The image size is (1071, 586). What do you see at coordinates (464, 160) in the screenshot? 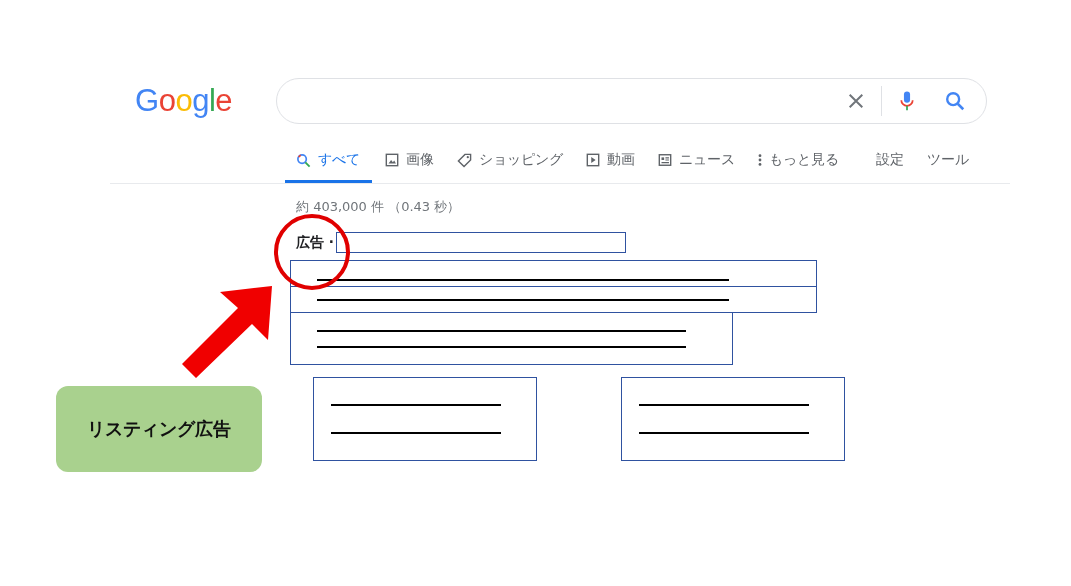
I see `tag-icon` at bounding box center [464, 160].